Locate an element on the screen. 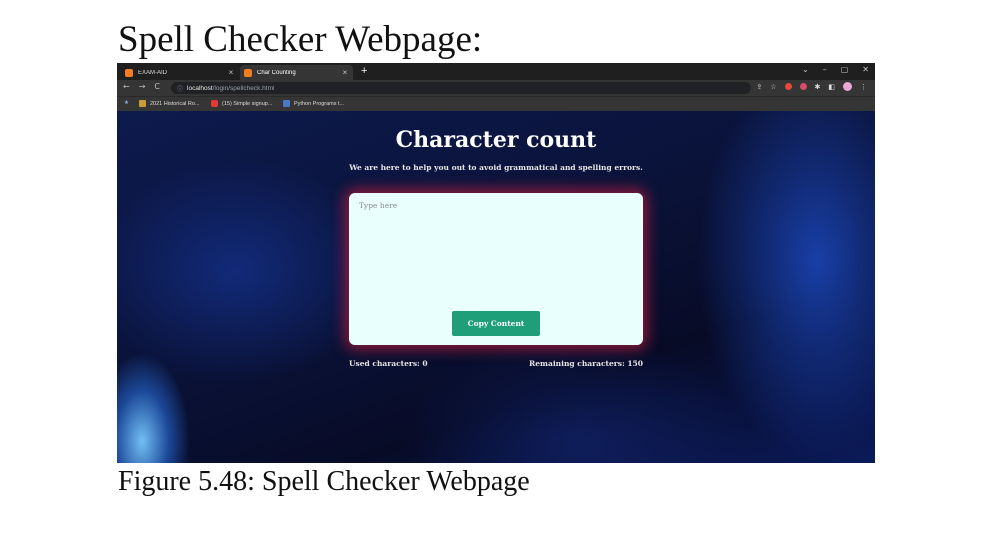  figure-caption: Figure 5.48: Spell Checker Webpage is located at coordinates (324, 481).